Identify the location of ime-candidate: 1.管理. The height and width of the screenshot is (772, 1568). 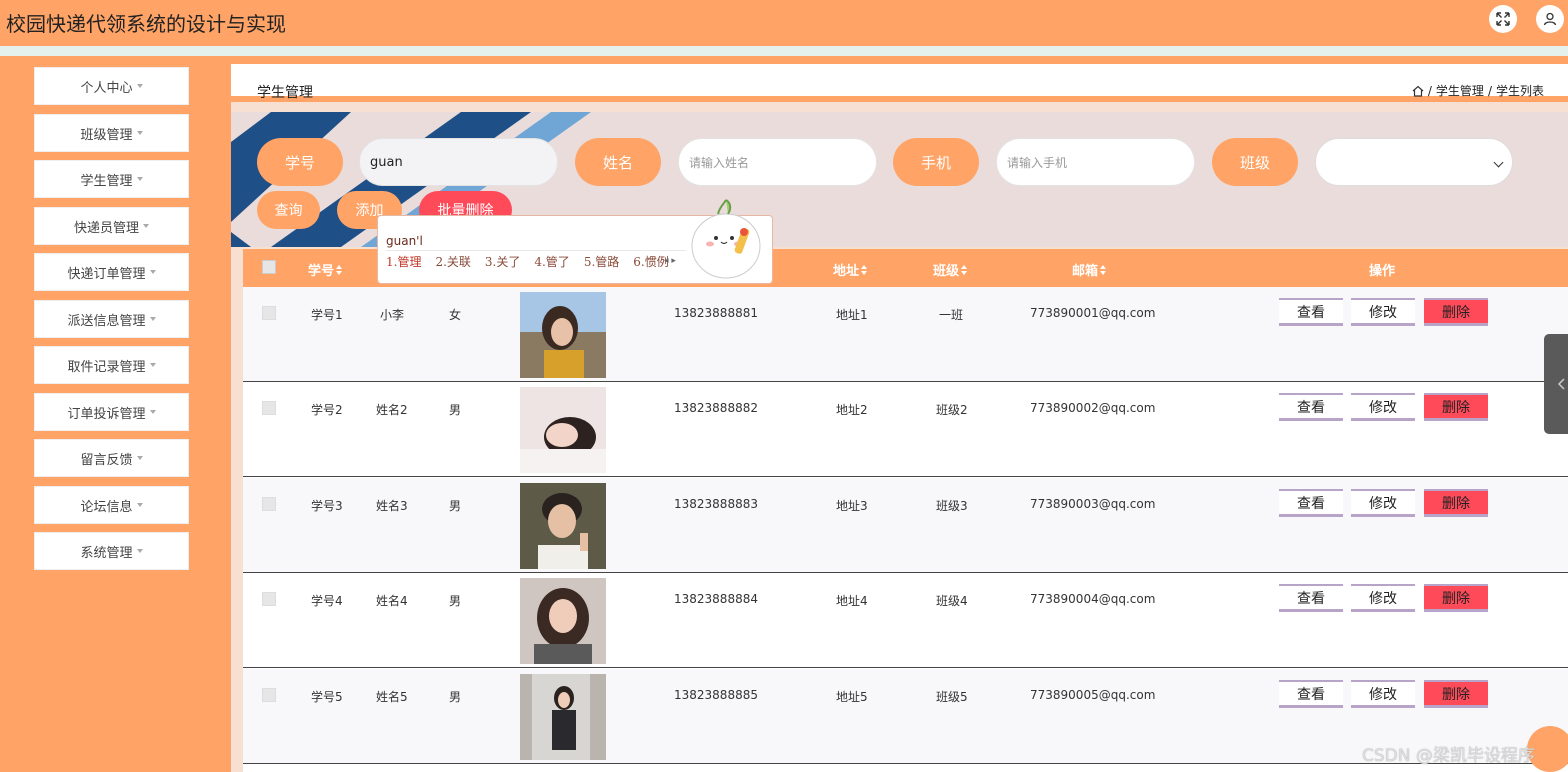
(403, 261).